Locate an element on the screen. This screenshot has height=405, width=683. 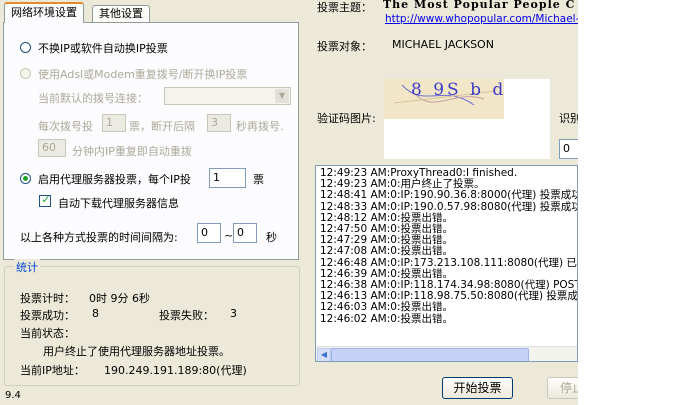
horizontal-scrollbar: ◀ is located at coordinates (446, 353).